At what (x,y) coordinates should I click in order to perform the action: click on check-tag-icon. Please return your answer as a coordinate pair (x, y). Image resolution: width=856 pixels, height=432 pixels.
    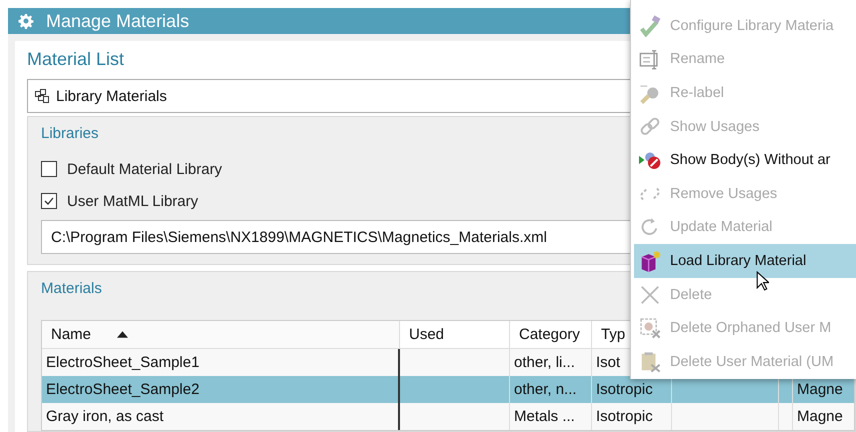
    Looking at the image, I should click on (650, 25).